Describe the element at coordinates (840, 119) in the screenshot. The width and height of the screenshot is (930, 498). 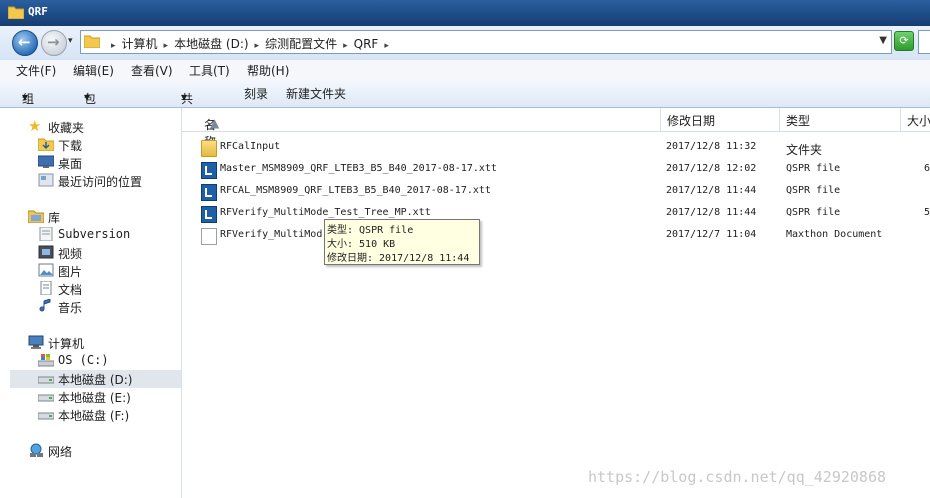
I see `column-type: 类型` at that location.